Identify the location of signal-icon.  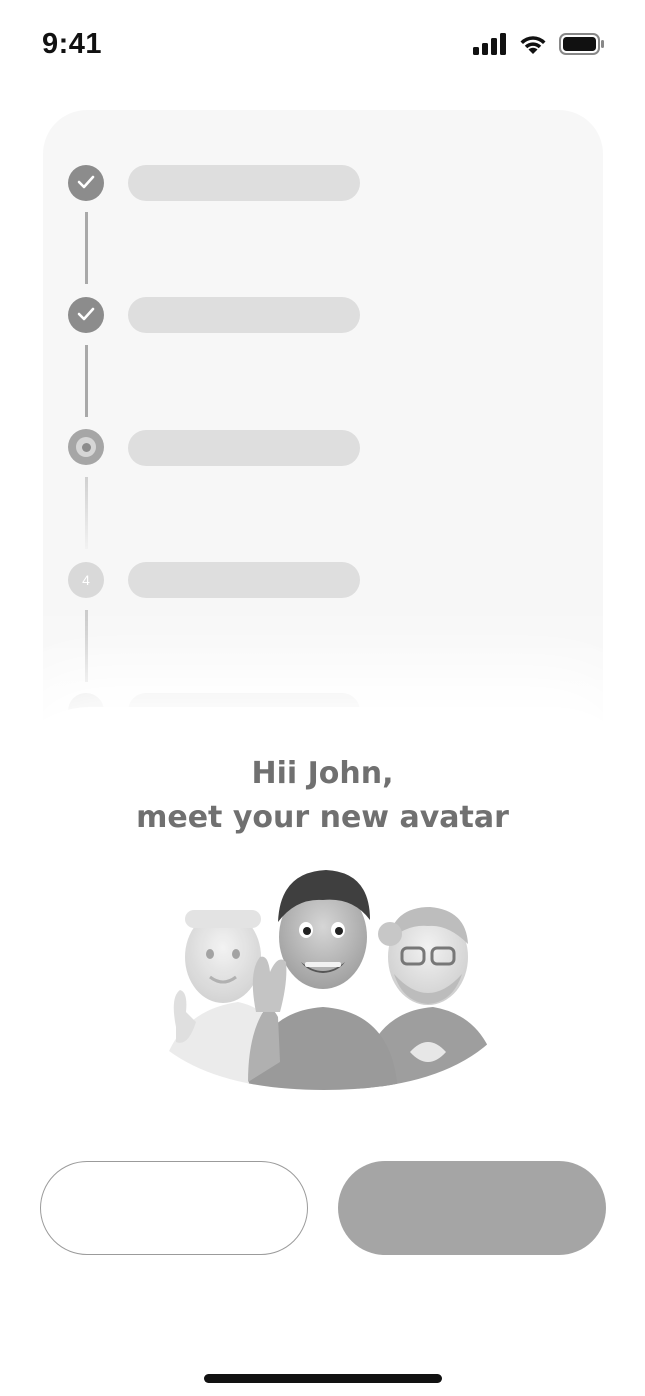
(490, 46).